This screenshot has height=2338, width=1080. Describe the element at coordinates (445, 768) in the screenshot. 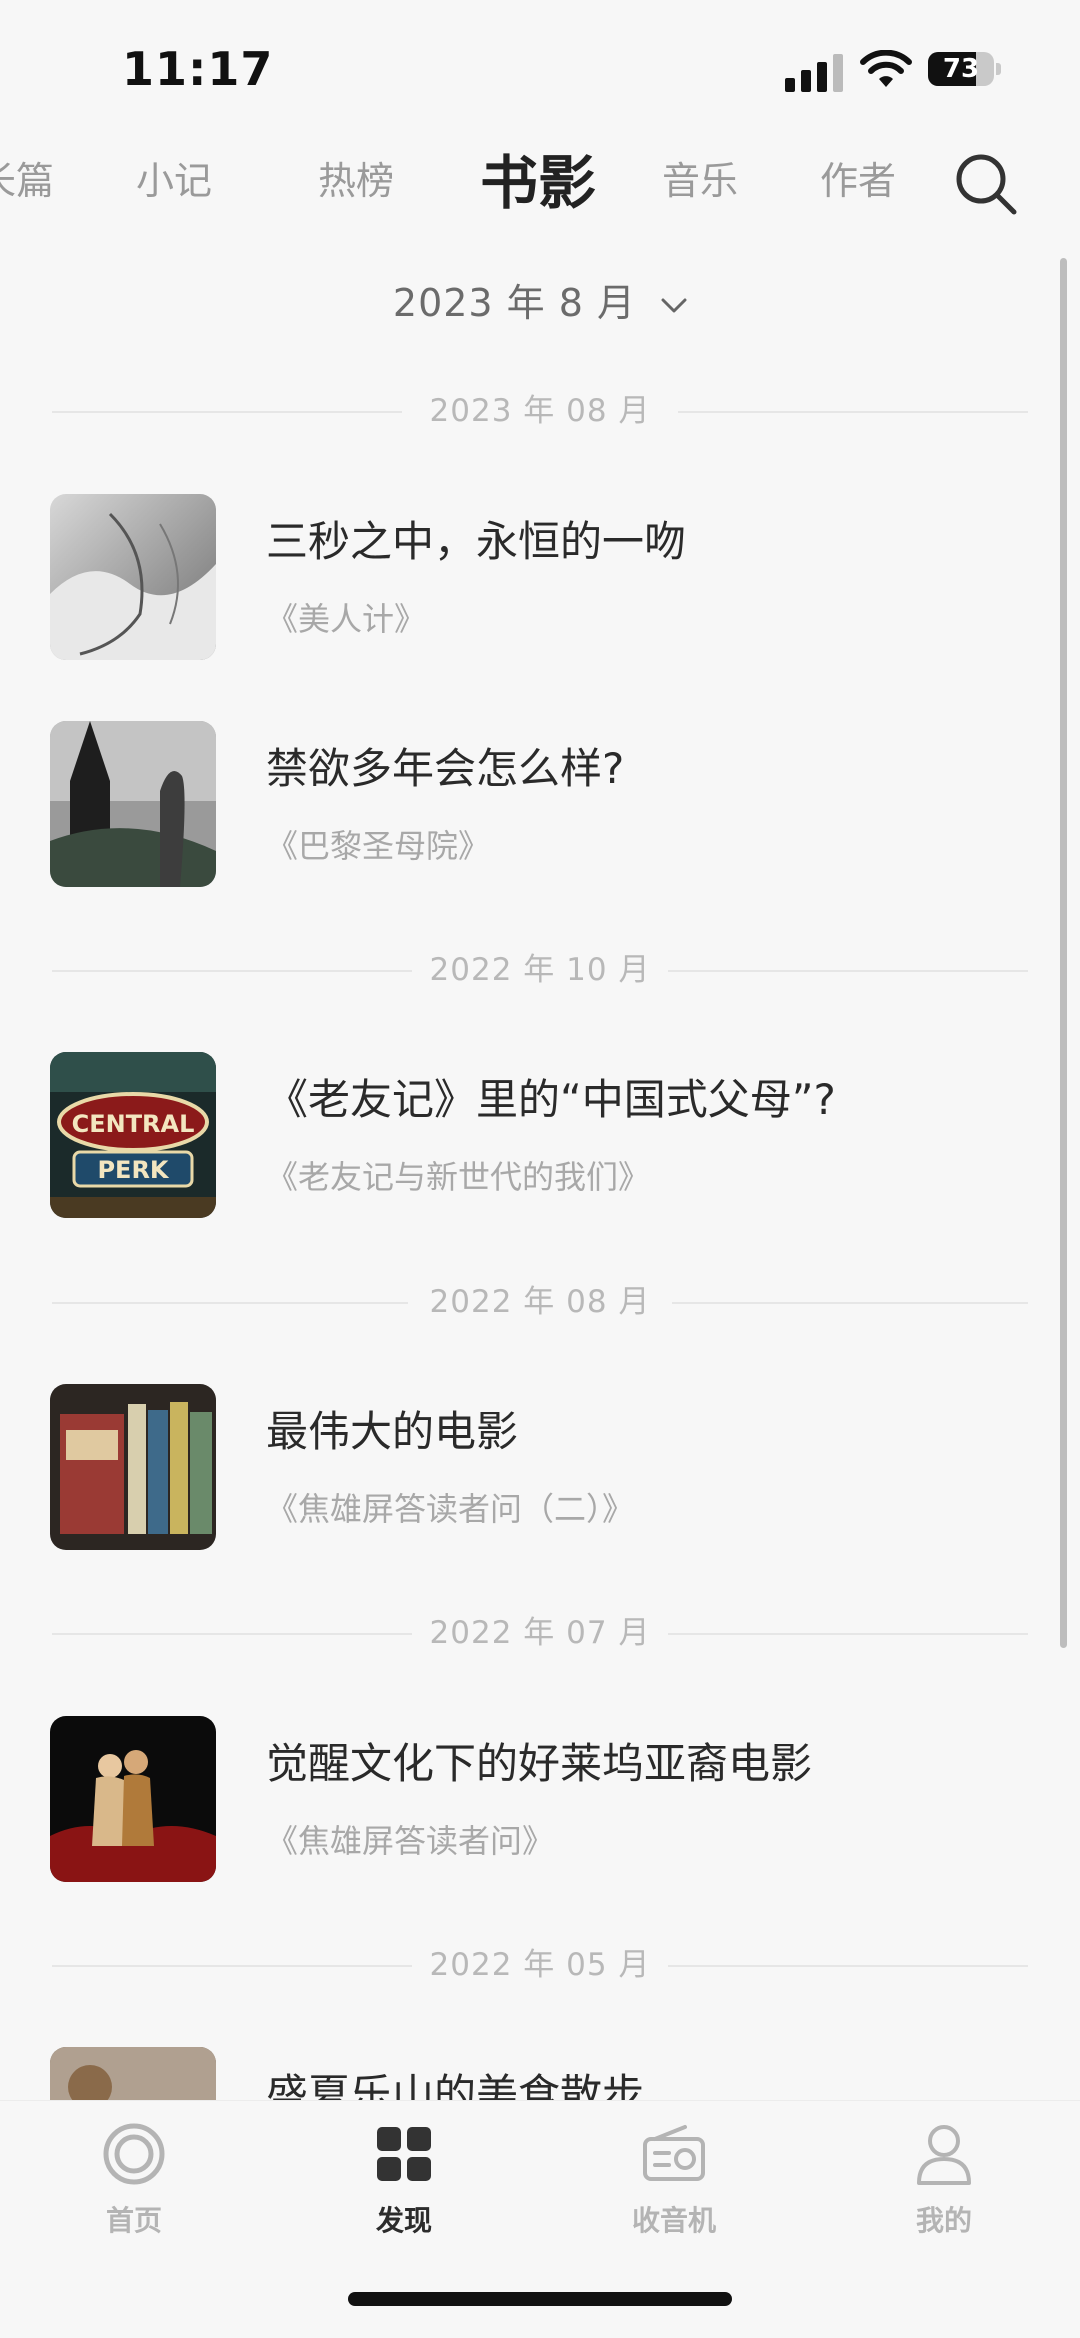

I see `article-title: 禁欲多年会怎么样?` at that location.